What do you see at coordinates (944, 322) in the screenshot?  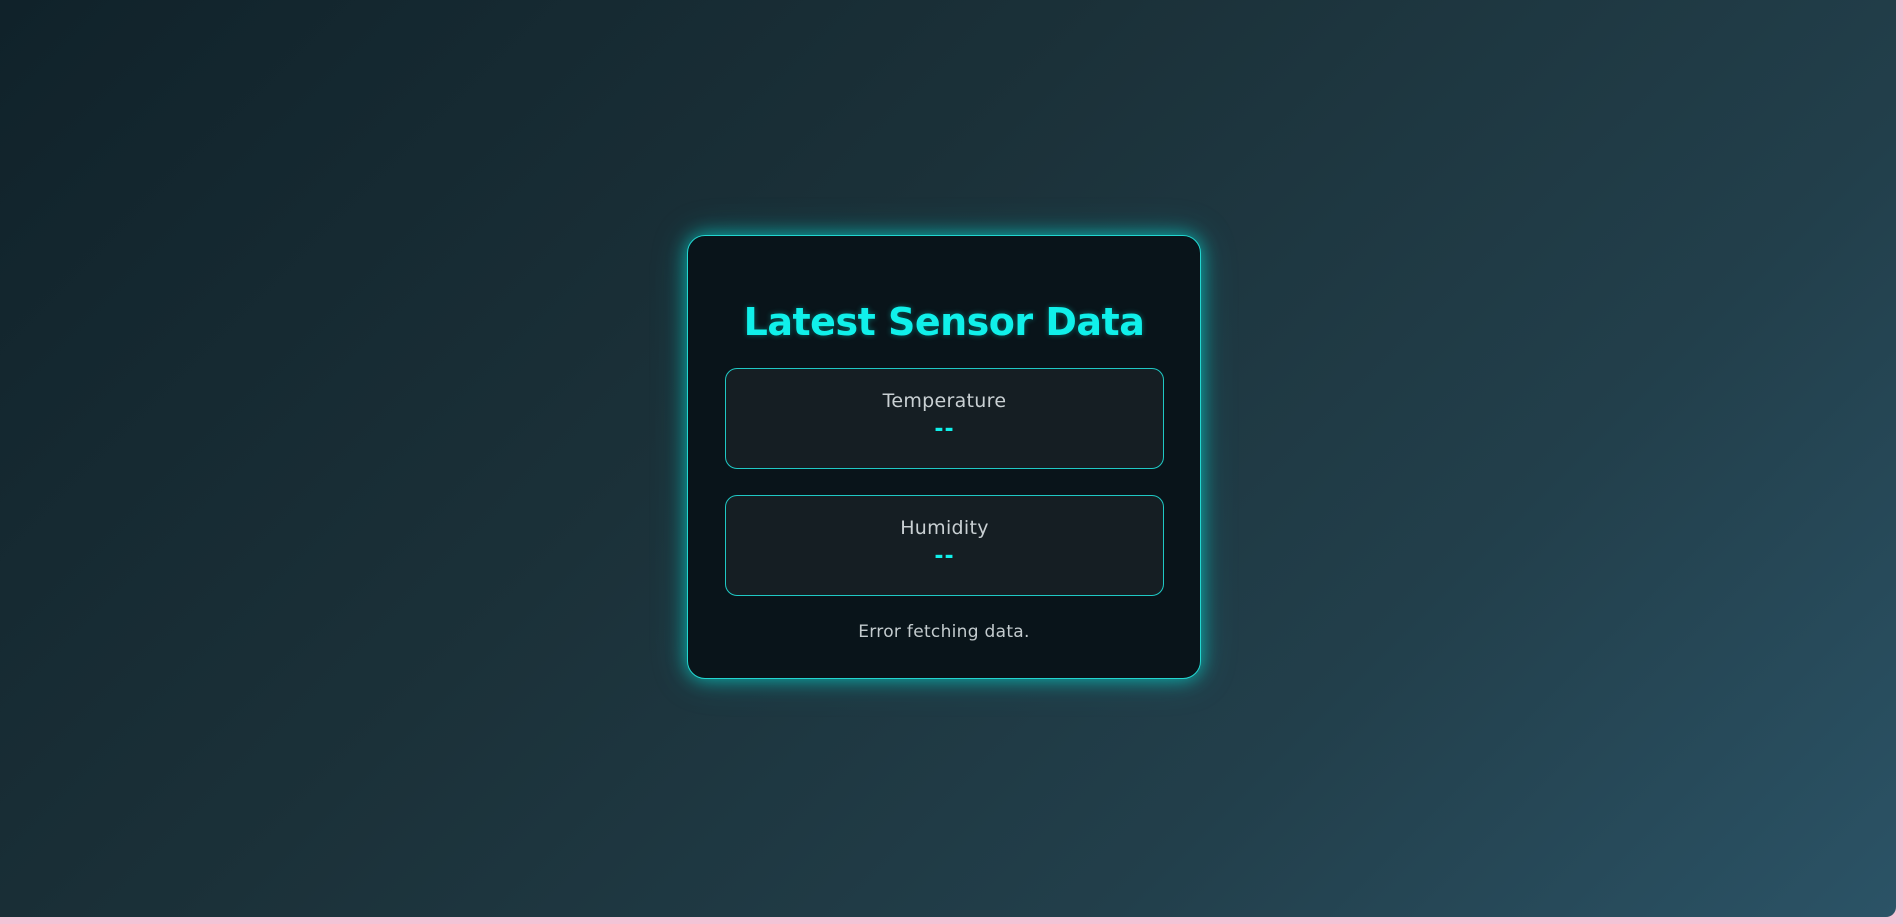 I see `page-title: Latest Sensor Data` at bounding box center [944, 322].